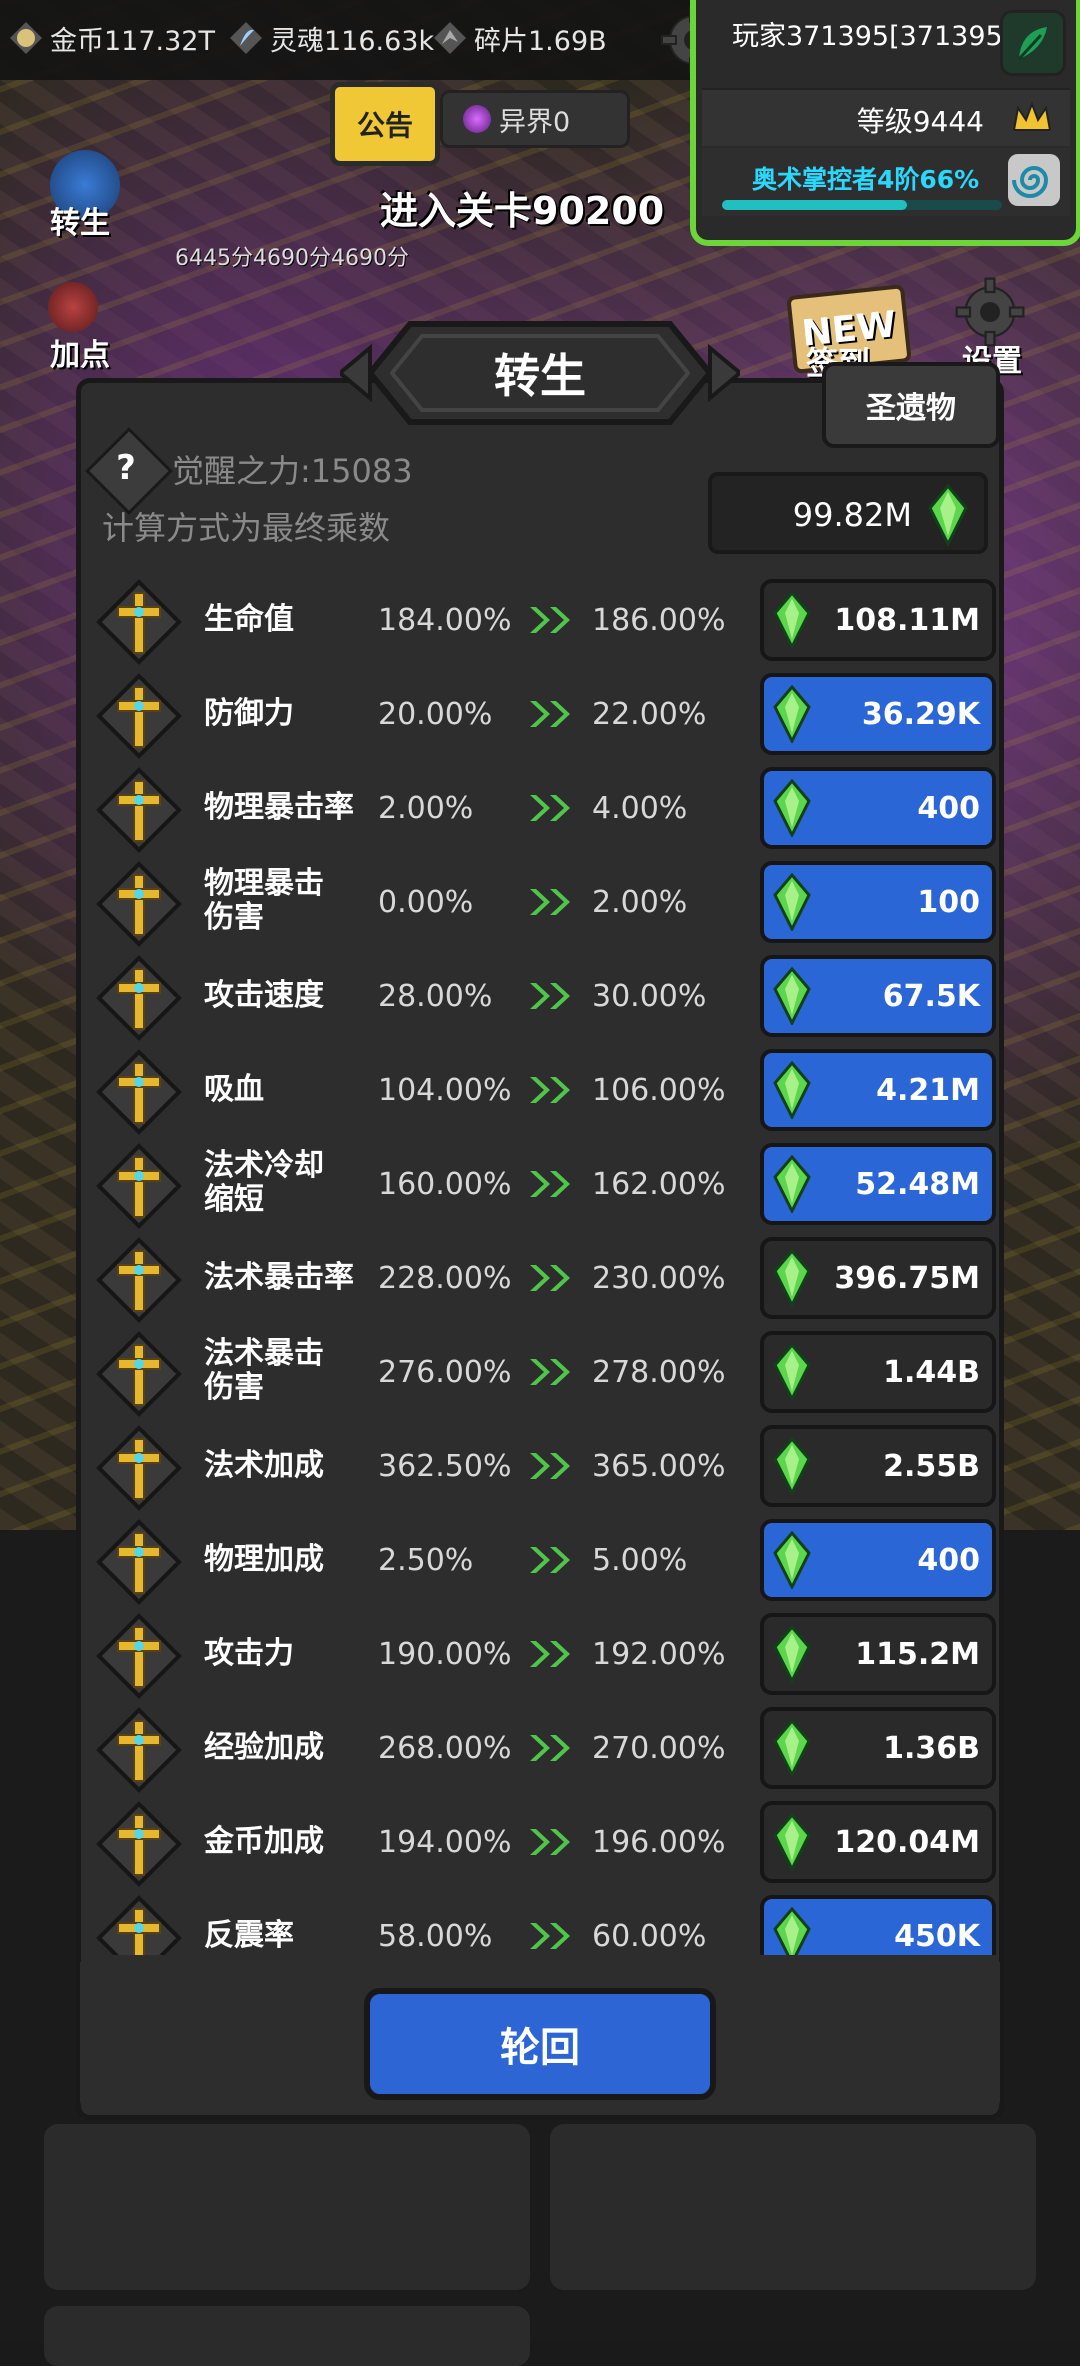 This screenshot has height=2366, width=1080. I want to click on title-row: 奥术掌控者4阶66%, so click(886, 182).